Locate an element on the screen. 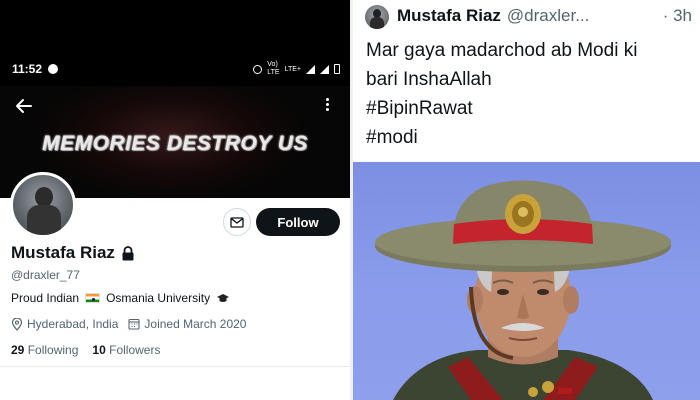 The height and width of the screenshot is (400, 700). sync-icon is located at coordinates (258, 69).